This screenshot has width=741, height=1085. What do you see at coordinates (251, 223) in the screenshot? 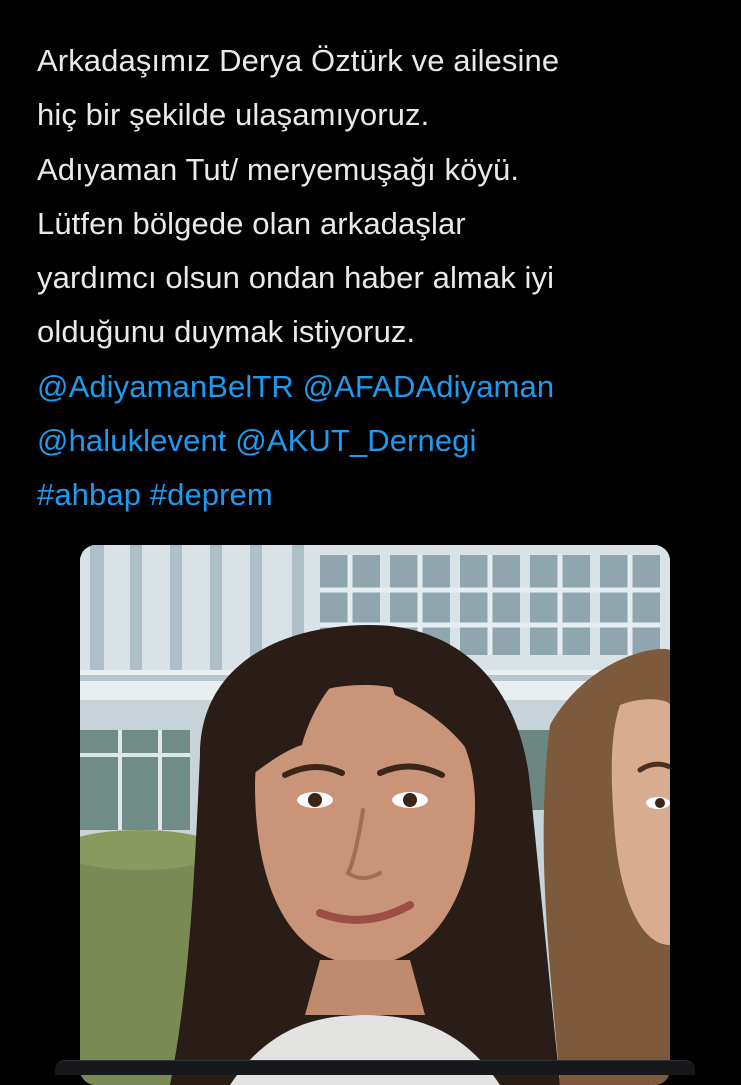
I see `tweet-text-line: Lütfen bölgede olan arkadaşlar` at bounding box center [251, 223].